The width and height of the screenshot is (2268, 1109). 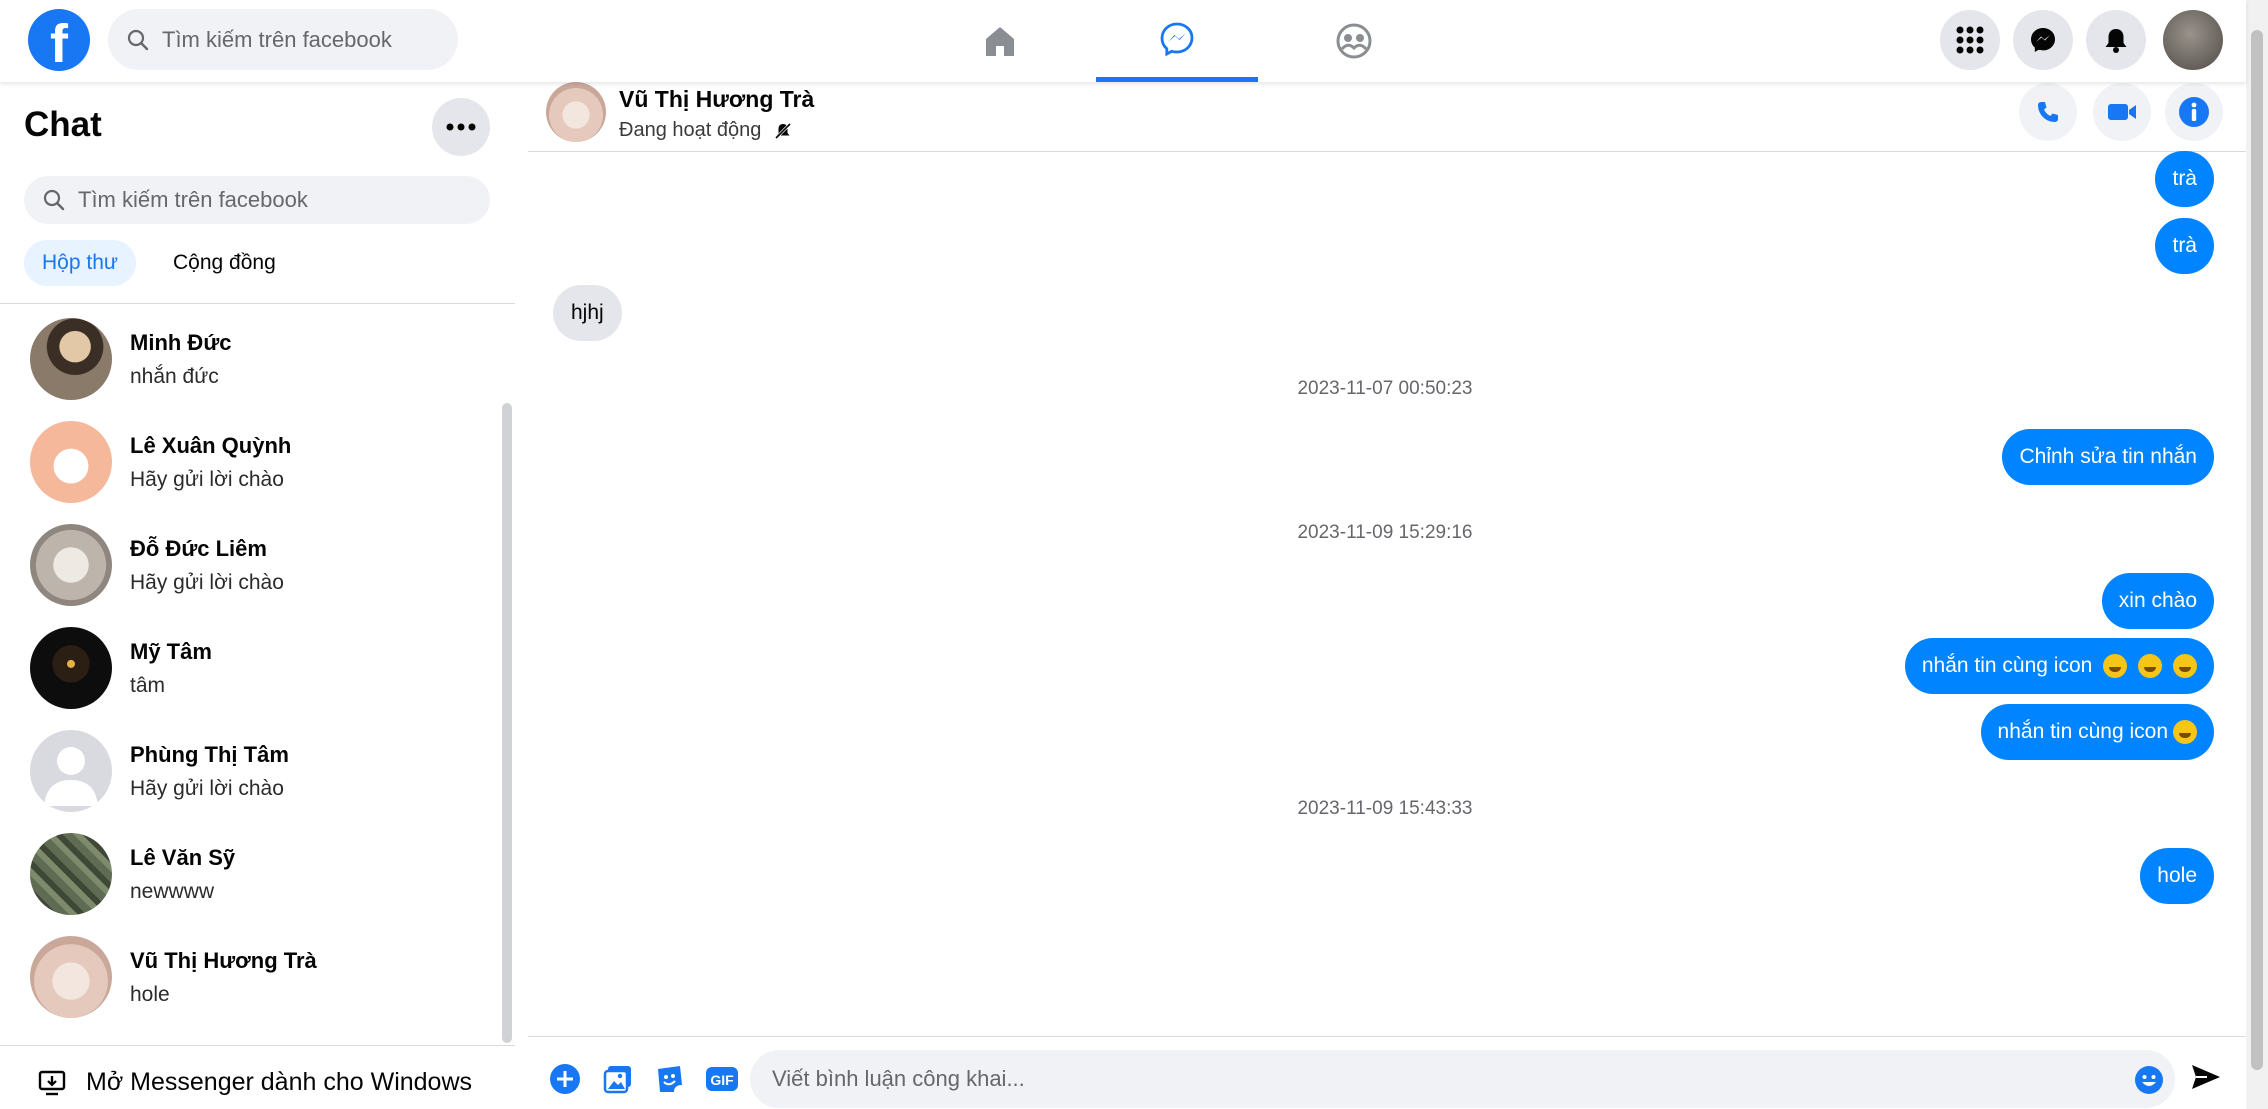 I want to click on tongue-emoji-icon, so click(x=2150, y=666).